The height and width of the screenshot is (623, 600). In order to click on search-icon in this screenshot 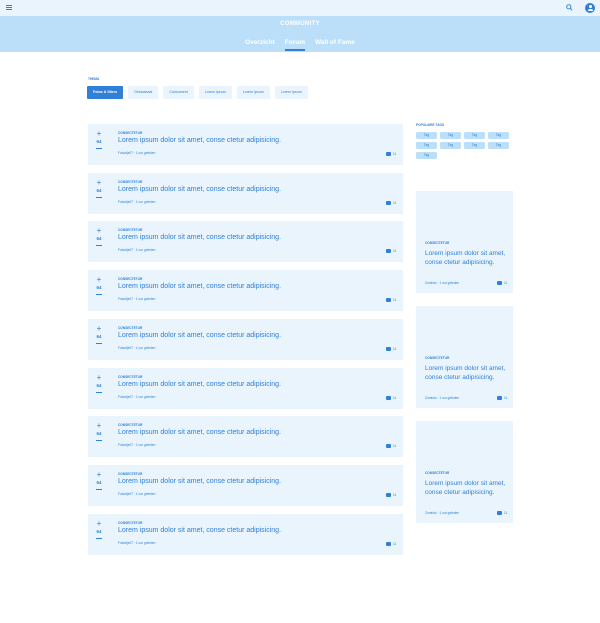, I will do `click(569, 7)`.